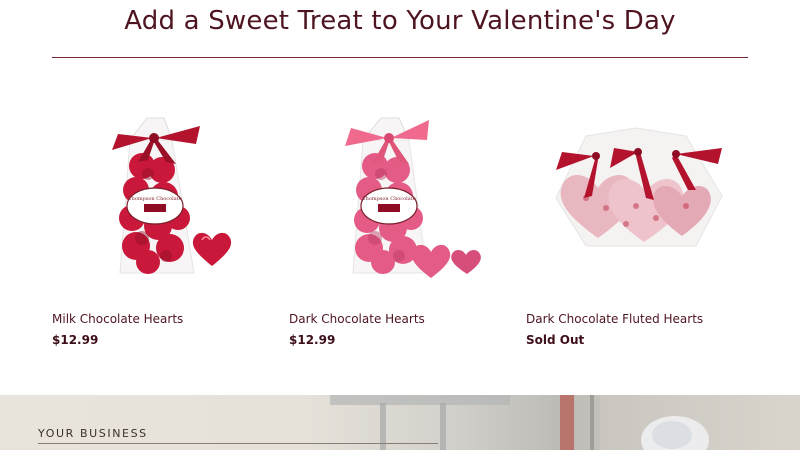 The image size is (800, 450). What do you see at coordinates (565, 422) in the screenshot?
I see `factory-photo` at bounding box center [565, 422].